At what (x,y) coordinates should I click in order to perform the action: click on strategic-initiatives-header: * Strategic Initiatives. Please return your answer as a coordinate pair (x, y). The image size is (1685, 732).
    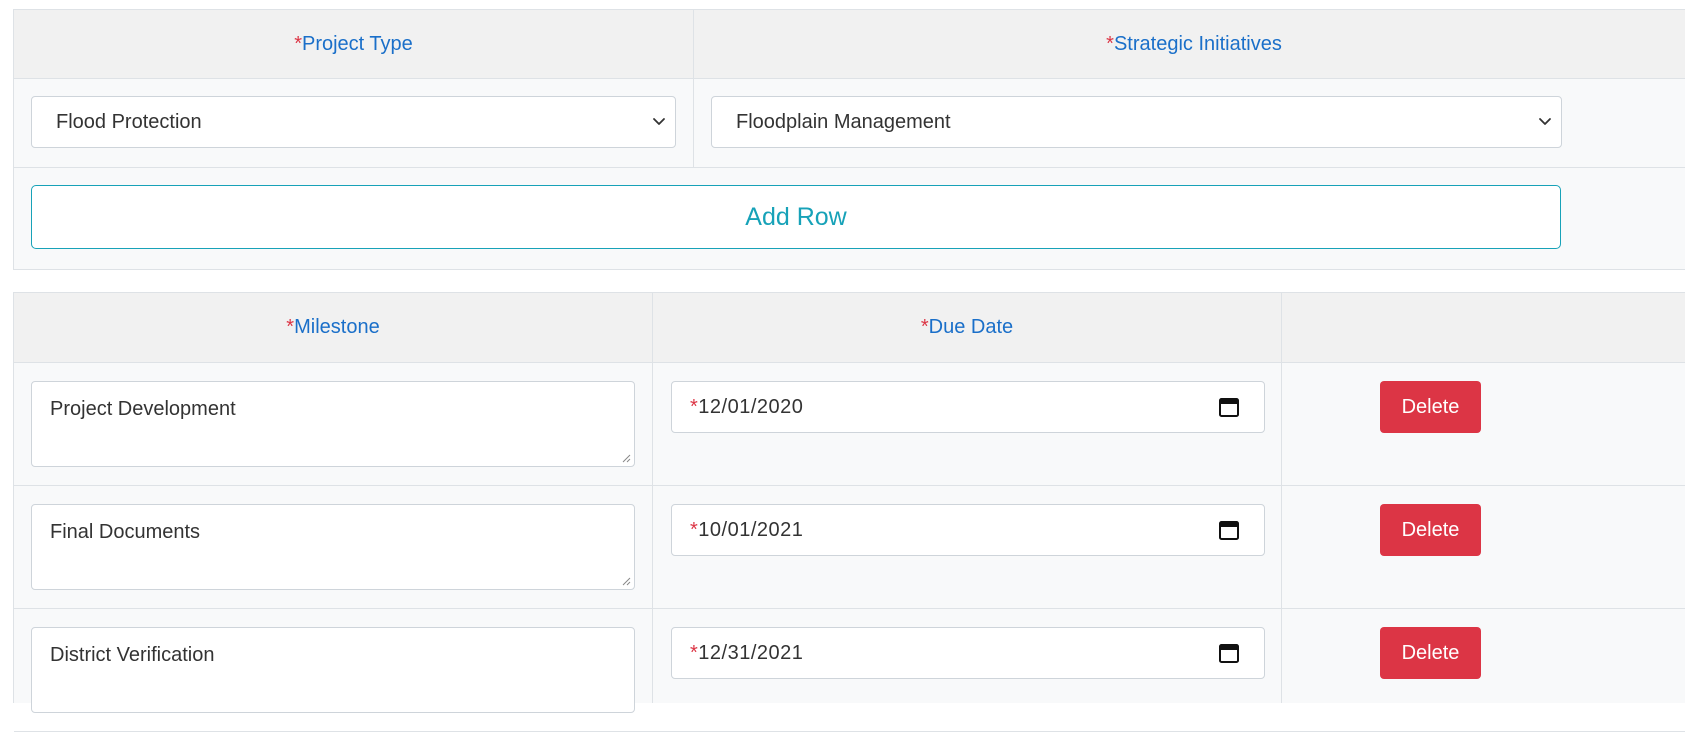
    Looking at the image, I should click on (1189, 44).